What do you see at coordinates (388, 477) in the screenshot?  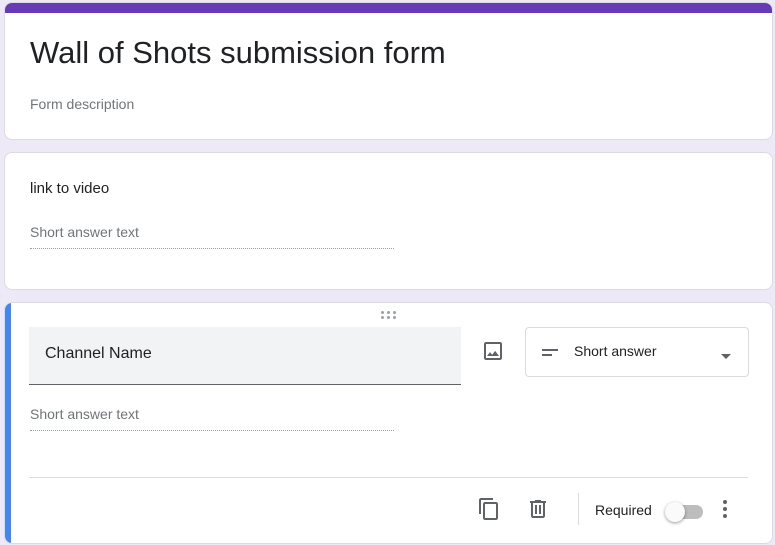 I see `question-footer-divider` at bounding box center [388, 477].